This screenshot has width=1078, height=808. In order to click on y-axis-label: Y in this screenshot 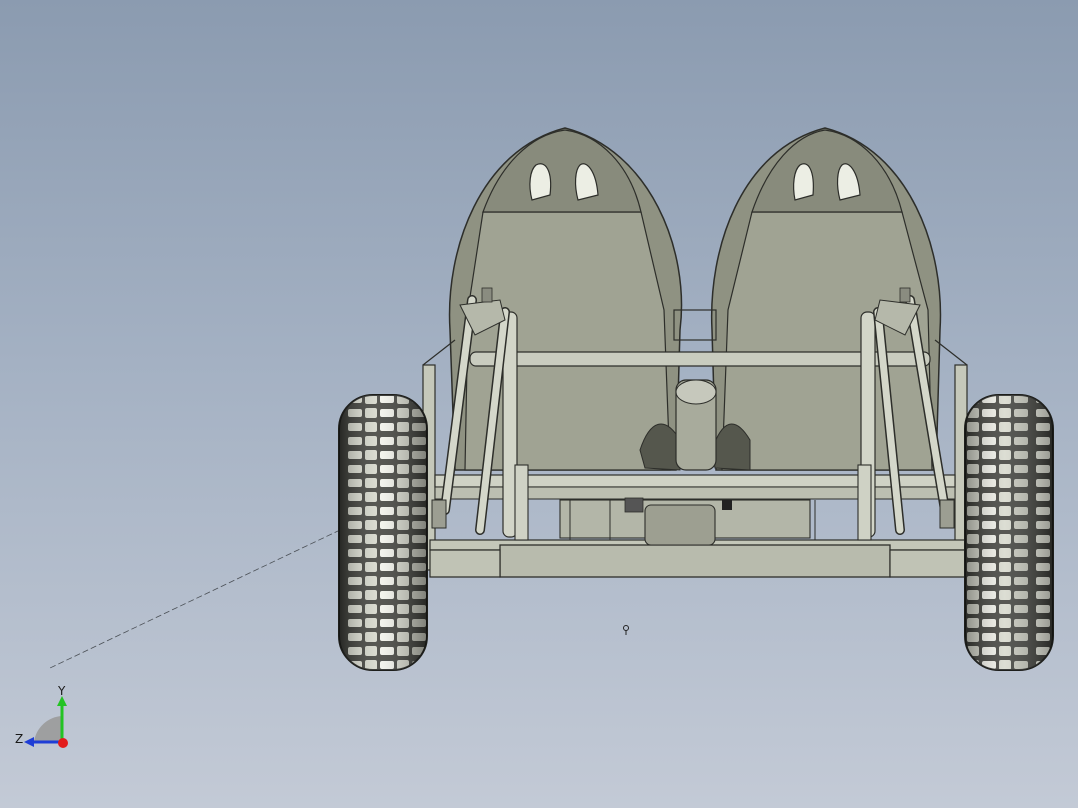, I will do `click(61, 691)`.